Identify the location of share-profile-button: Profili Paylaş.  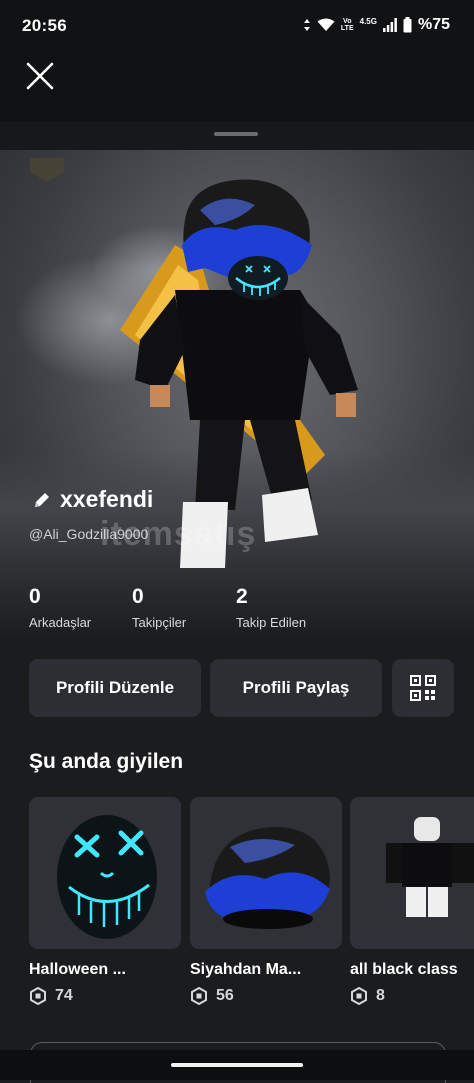
(296, 688).